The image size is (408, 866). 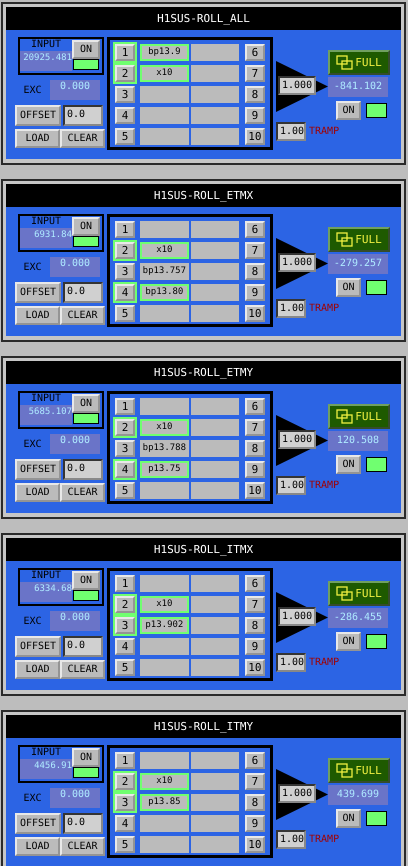 What do you see at coordinates (324, 131) in the screenshot?
I see `tramp-label: TRAMP` at bounding box center [324, 131].